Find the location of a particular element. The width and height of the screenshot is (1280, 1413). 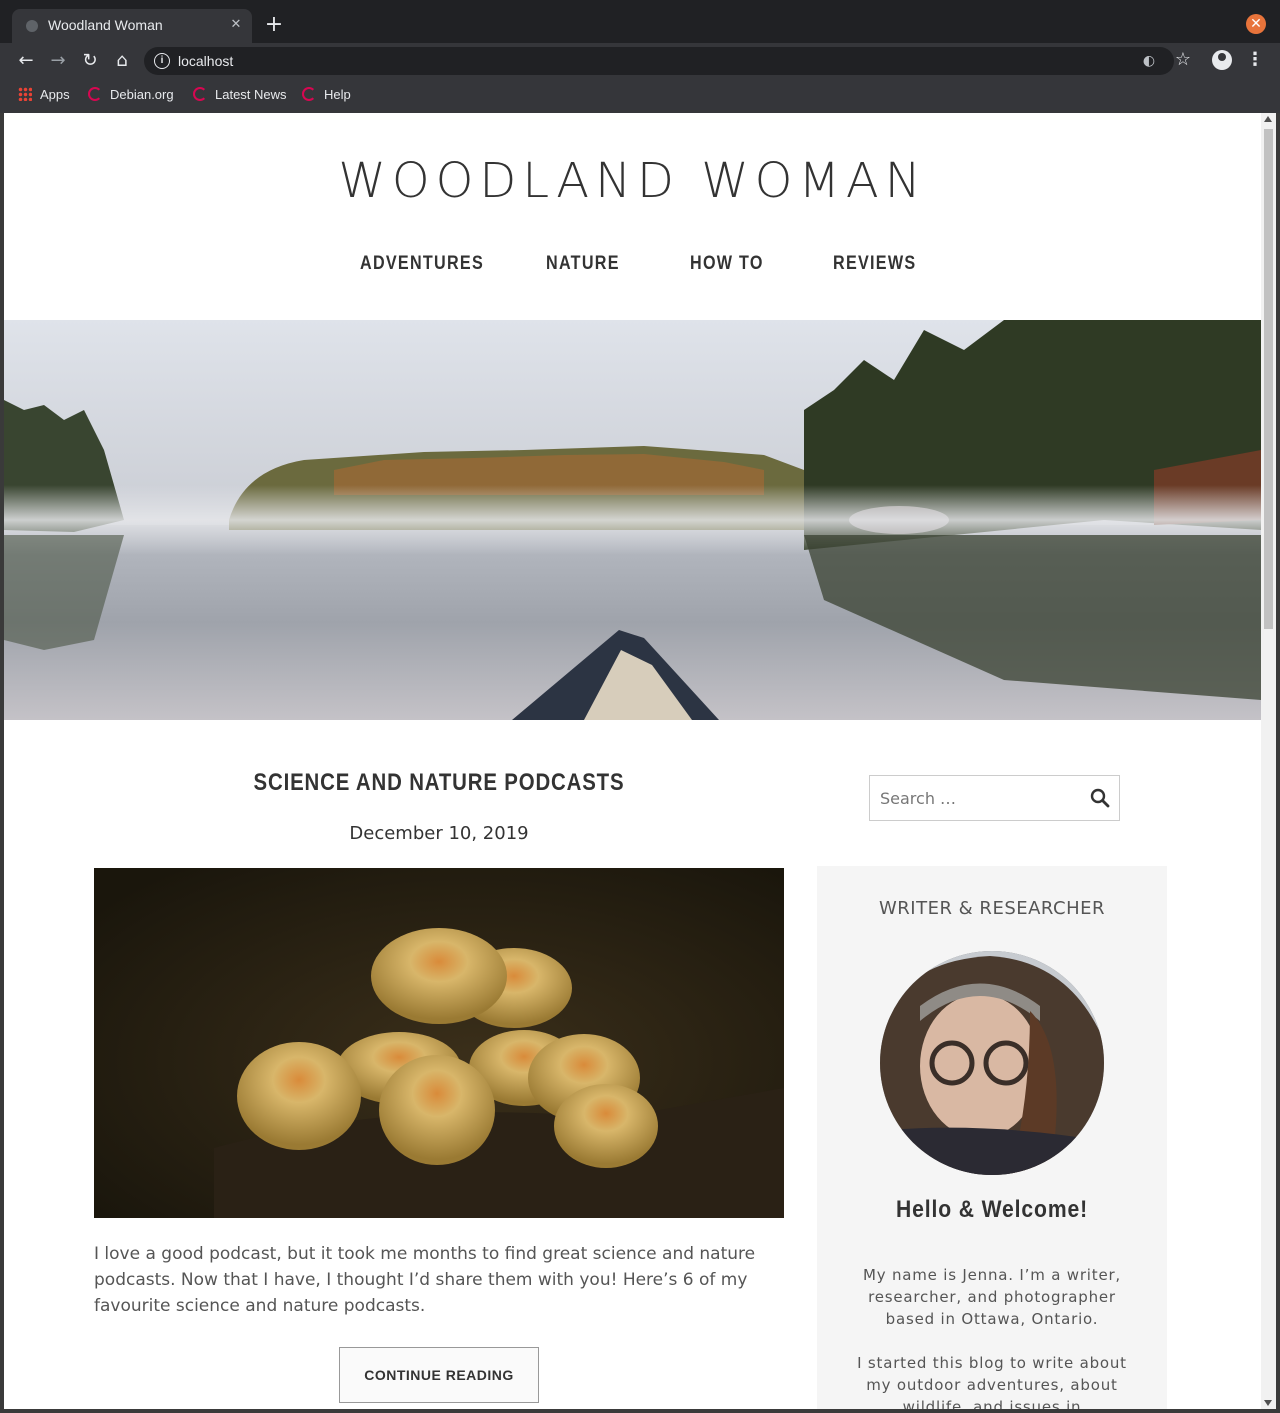

continue-reading-button: CONTINUE READING is located at coordinates (439, 1375).